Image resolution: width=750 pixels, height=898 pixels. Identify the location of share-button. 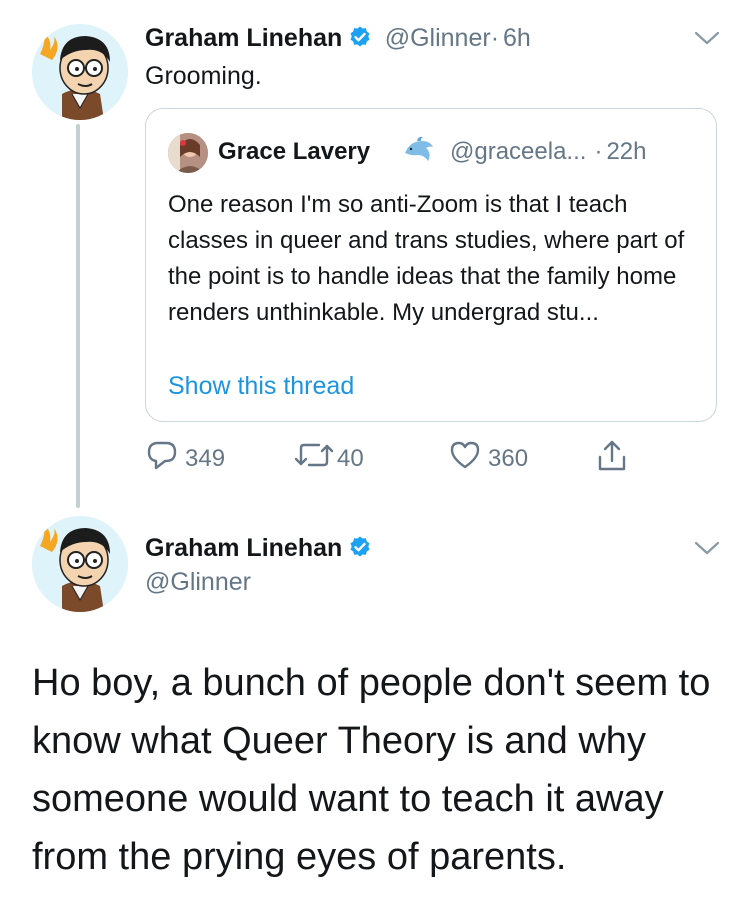
(615, 459).